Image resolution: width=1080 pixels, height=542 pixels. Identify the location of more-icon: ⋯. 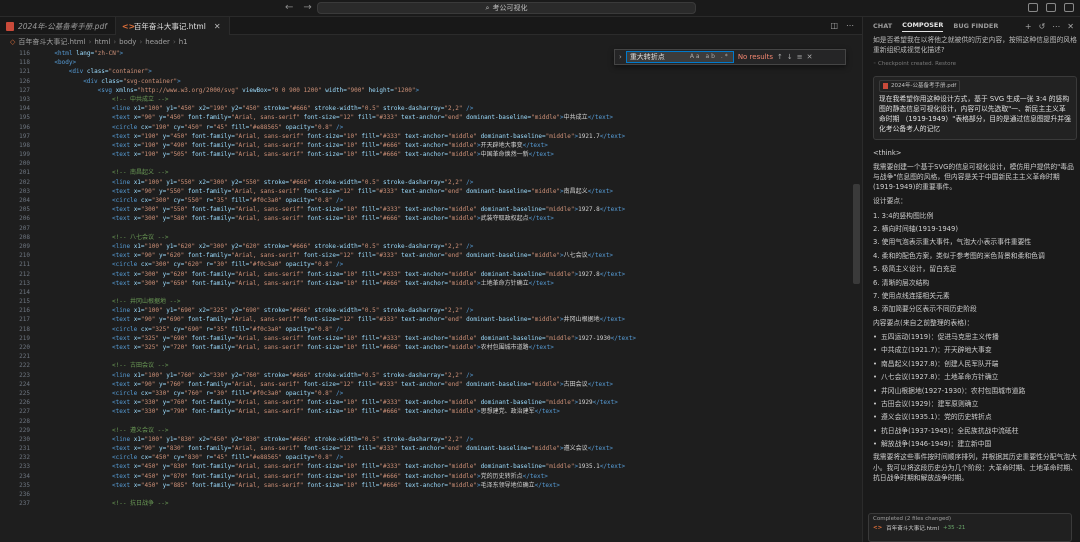
(1056, 26).